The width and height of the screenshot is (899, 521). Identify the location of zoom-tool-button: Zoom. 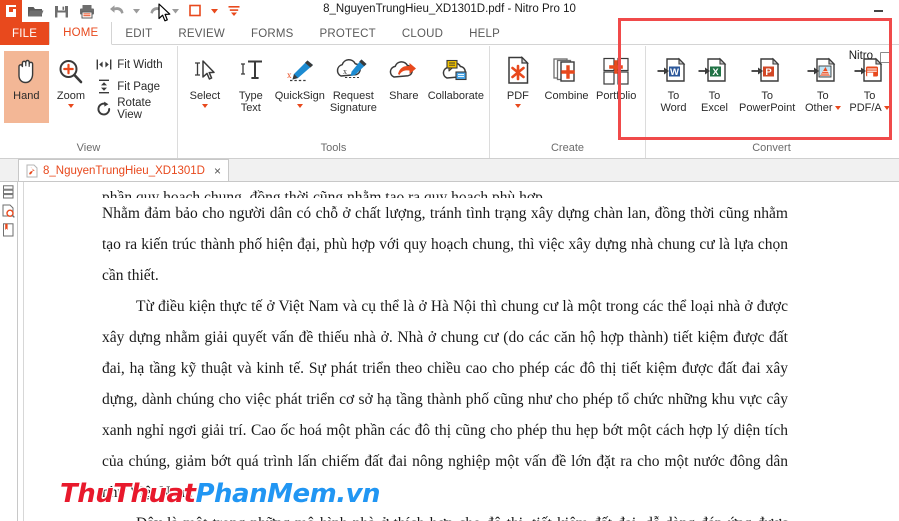
(71, 79).